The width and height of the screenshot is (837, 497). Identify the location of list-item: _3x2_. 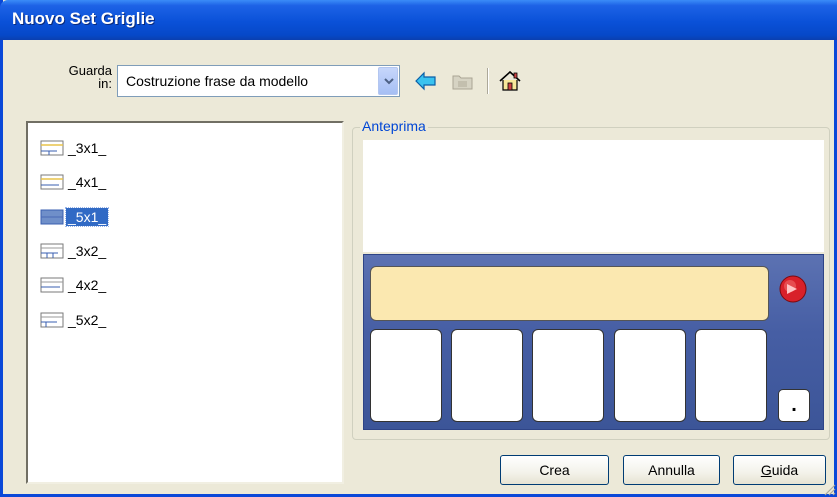
(140, 251).